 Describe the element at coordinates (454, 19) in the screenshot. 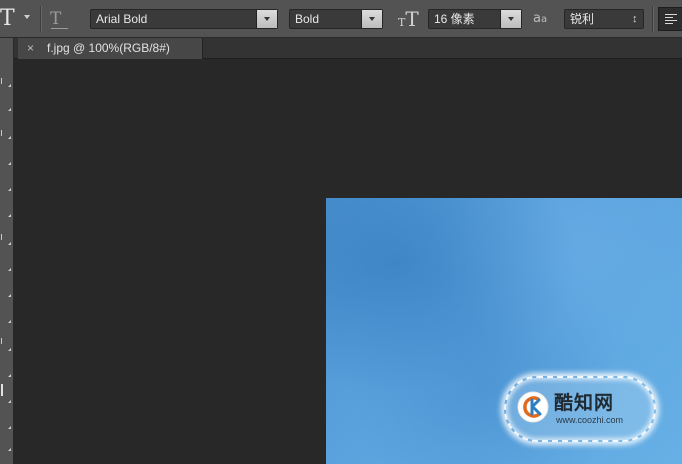

I see `font-size-value: 16 像素` at that location.